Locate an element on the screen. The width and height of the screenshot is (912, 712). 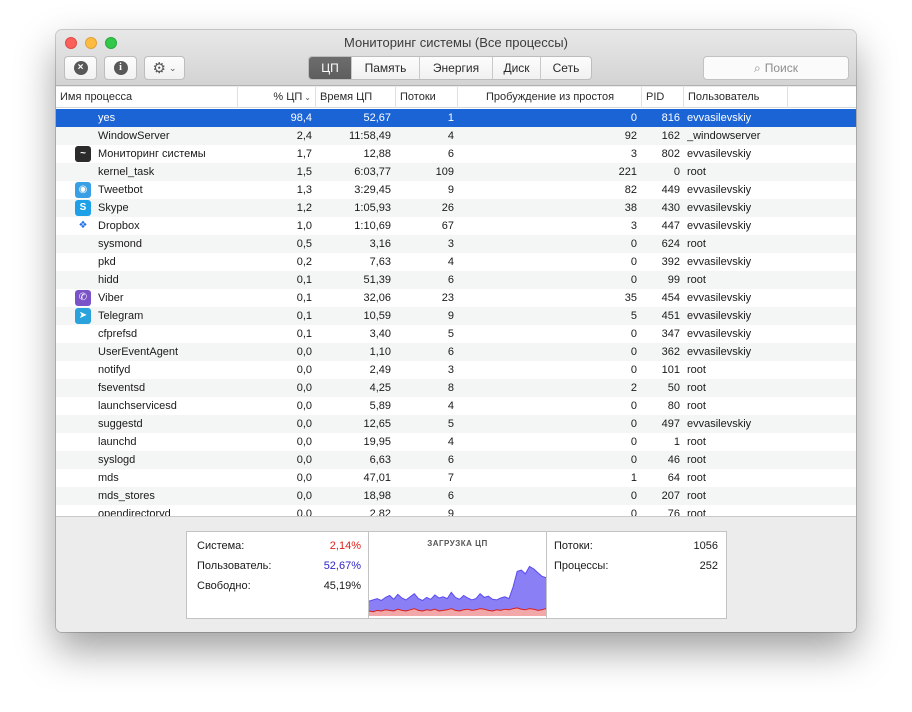
search-icon: ⌕ is located at coordinates (757, 67).